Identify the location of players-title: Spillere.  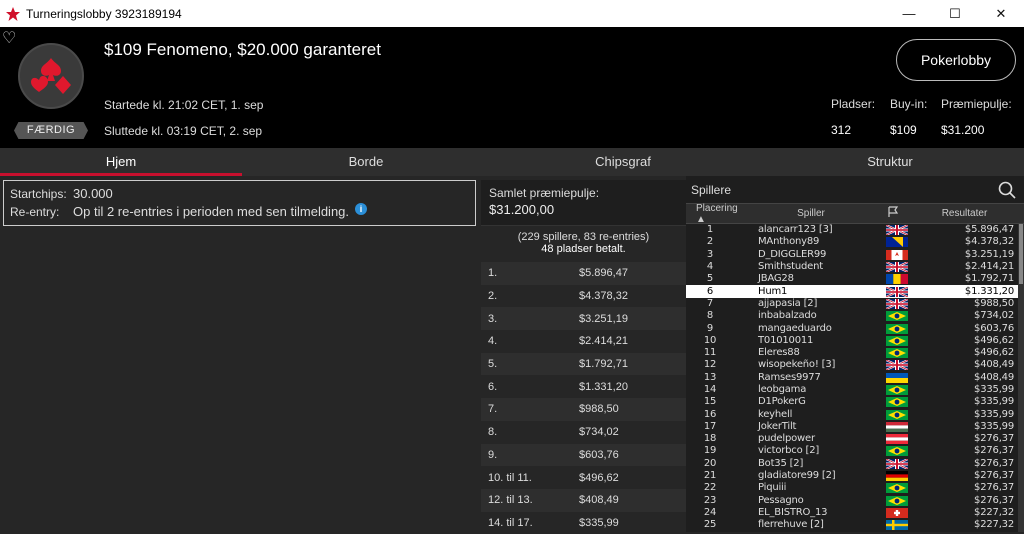
(711, 189).